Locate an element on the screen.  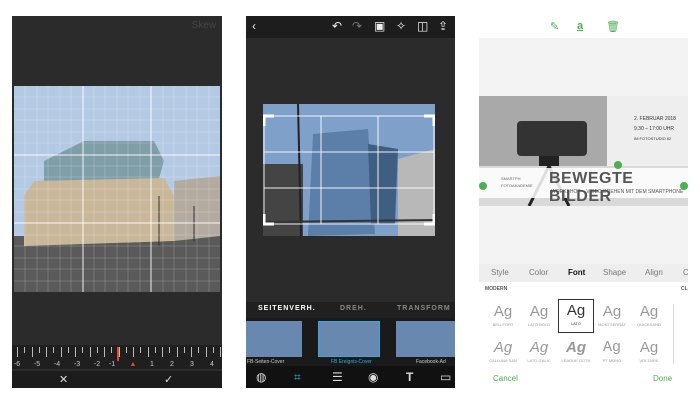
font-option: Ag LATO ITALIC is located at coordinates (539, 350).